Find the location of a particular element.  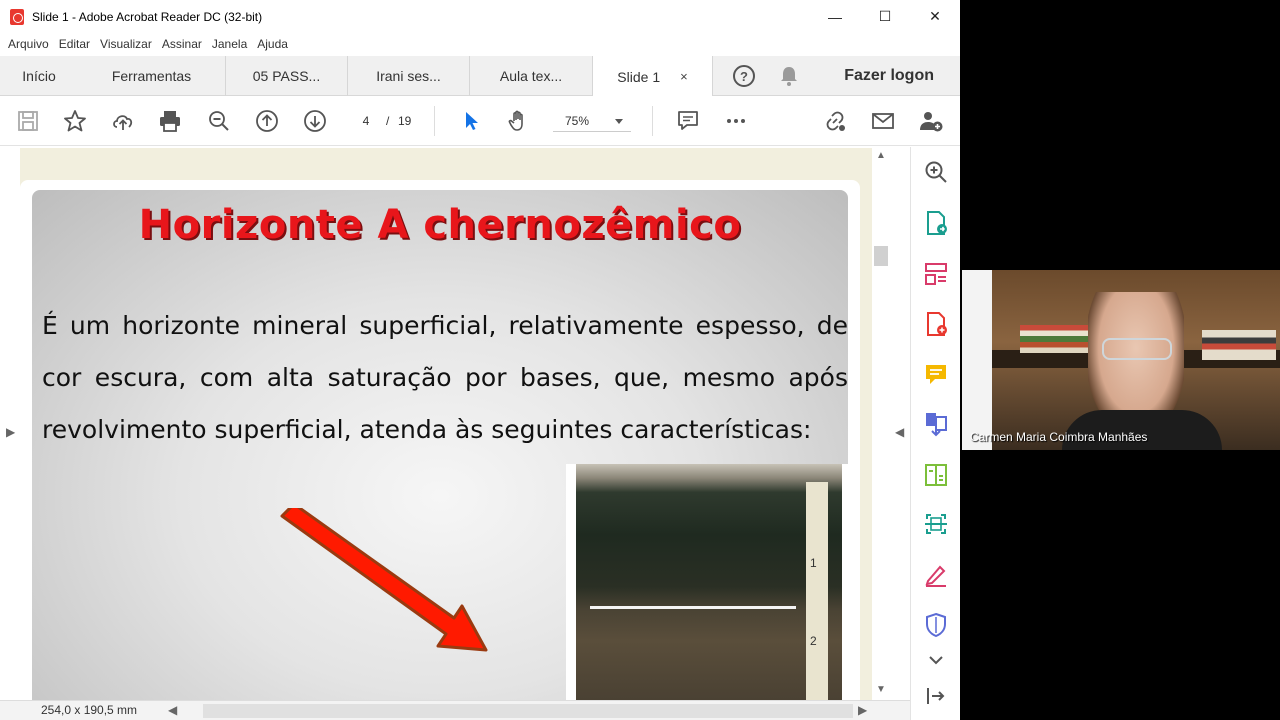

books-left is located at coordinates (1055, 339).